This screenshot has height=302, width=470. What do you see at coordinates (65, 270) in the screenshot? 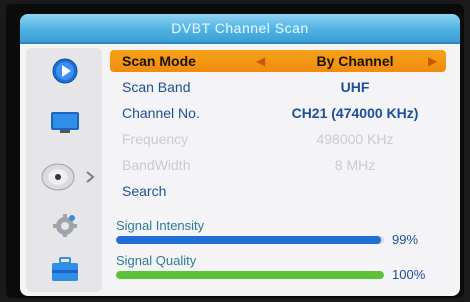
I see `toolbox-icon` at bounding box center [65, 270].